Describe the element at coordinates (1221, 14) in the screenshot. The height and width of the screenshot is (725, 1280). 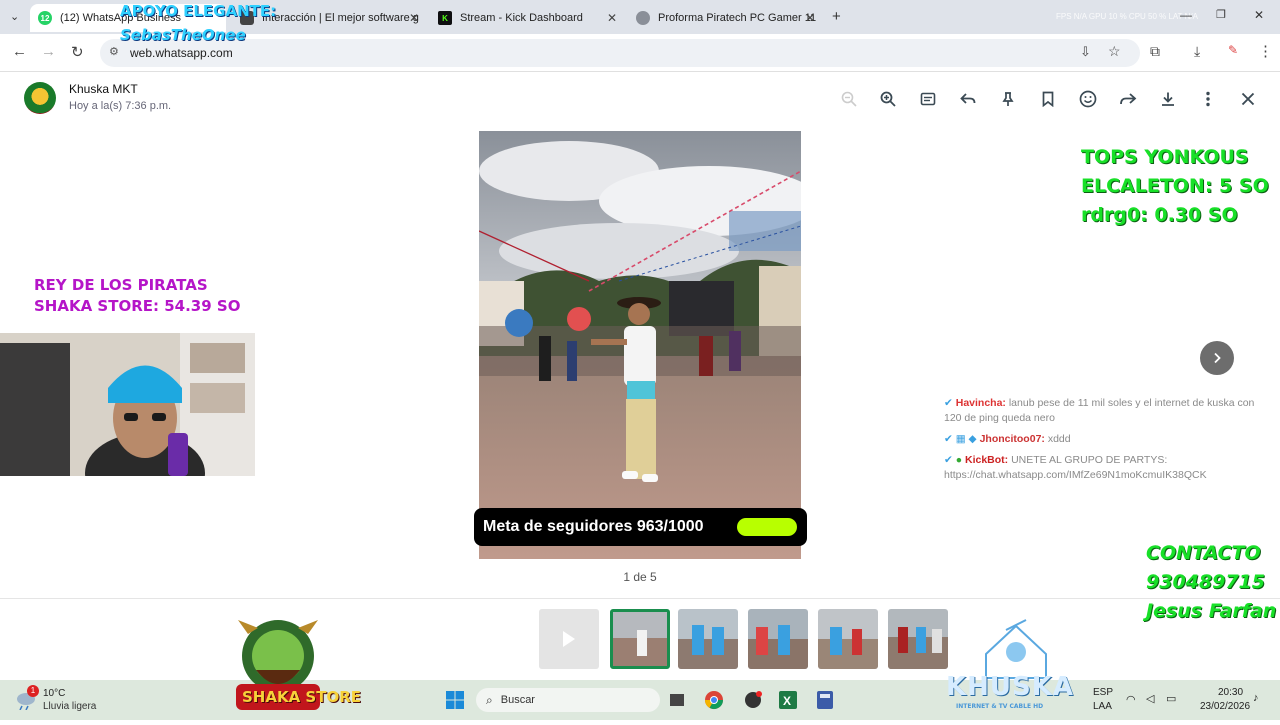
I see `maximize-button: ❐` at that location.